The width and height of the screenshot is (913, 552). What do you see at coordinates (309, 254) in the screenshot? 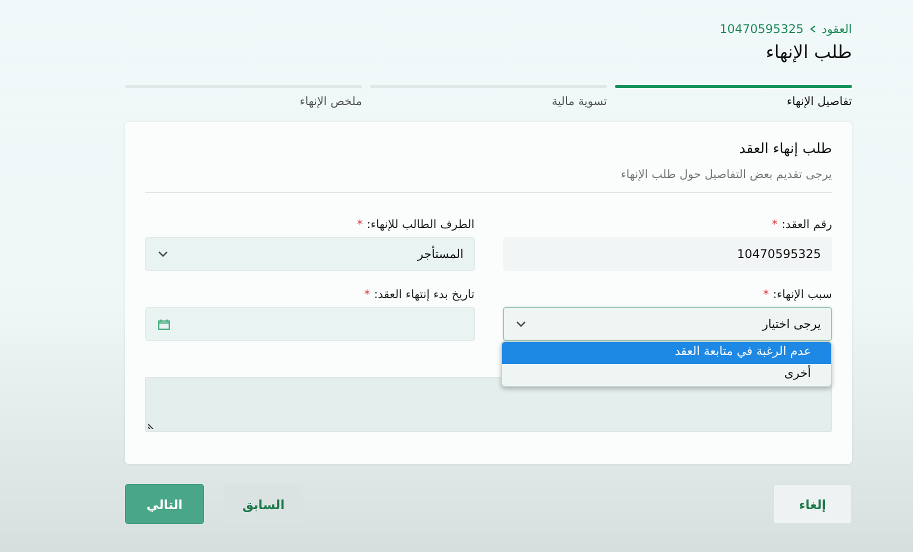
I see `dropdown-field: المستأجر` at bounding box center [309, 254].